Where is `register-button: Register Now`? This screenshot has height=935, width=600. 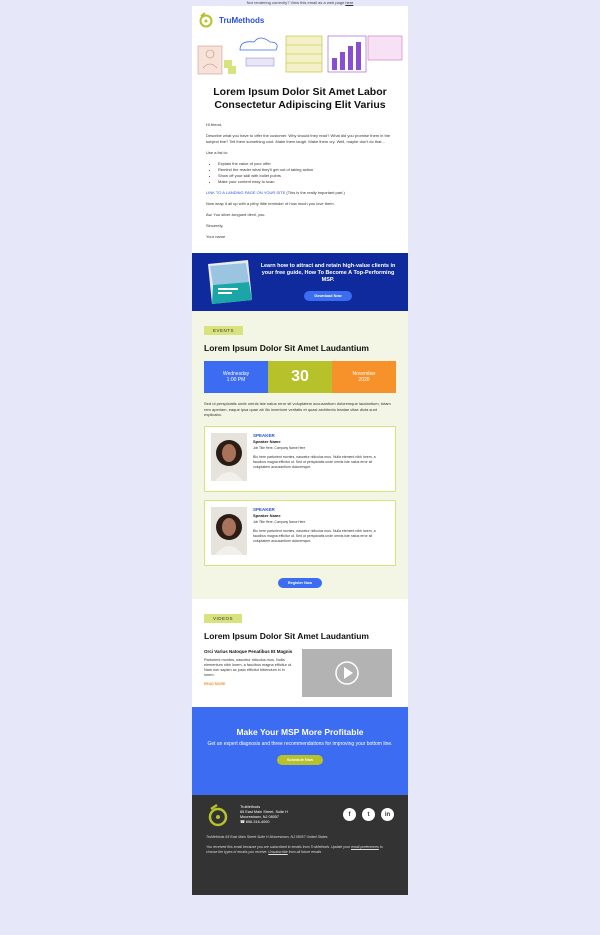
register-button: Register Now is located at coordinates (300, 582).